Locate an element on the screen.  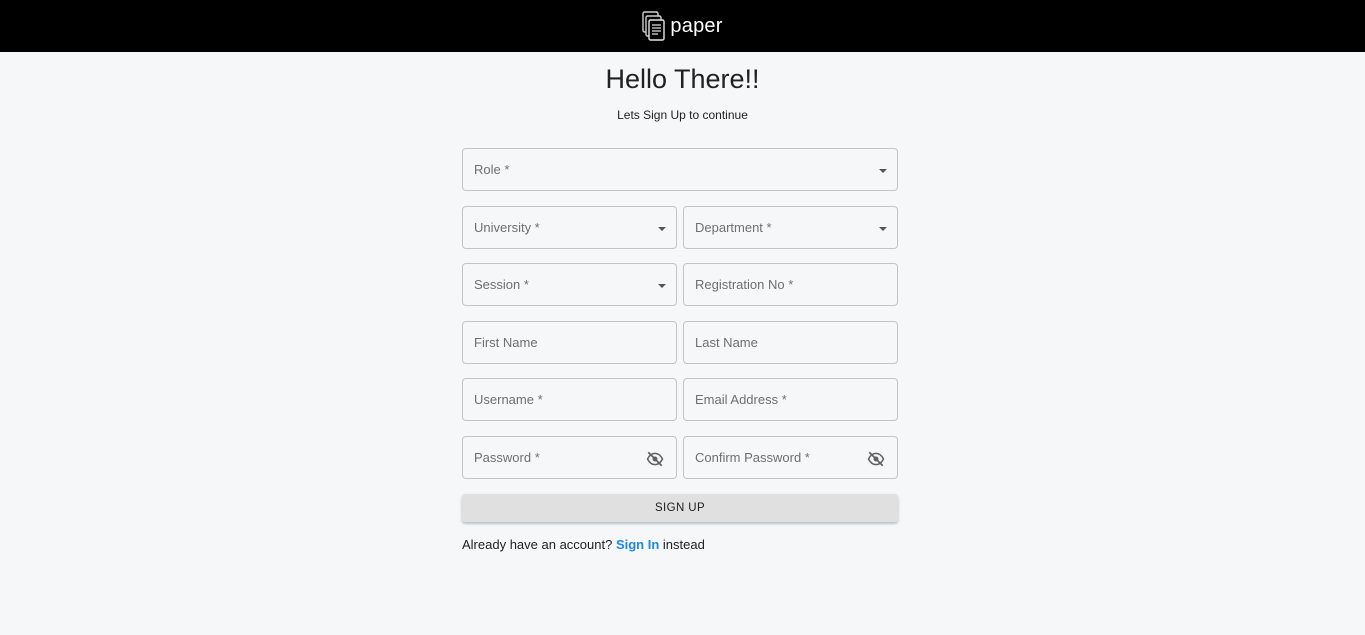
session-select: Session * is located at coordinates (569, 284).